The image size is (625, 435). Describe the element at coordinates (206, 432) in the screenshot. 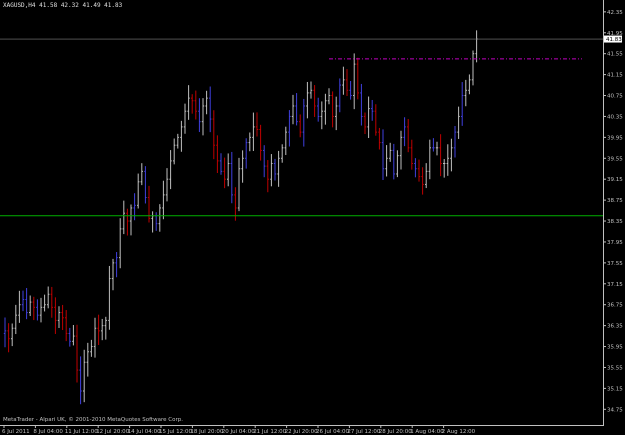

I see `x-tick-label: 18 Jul 20:00` at that location.